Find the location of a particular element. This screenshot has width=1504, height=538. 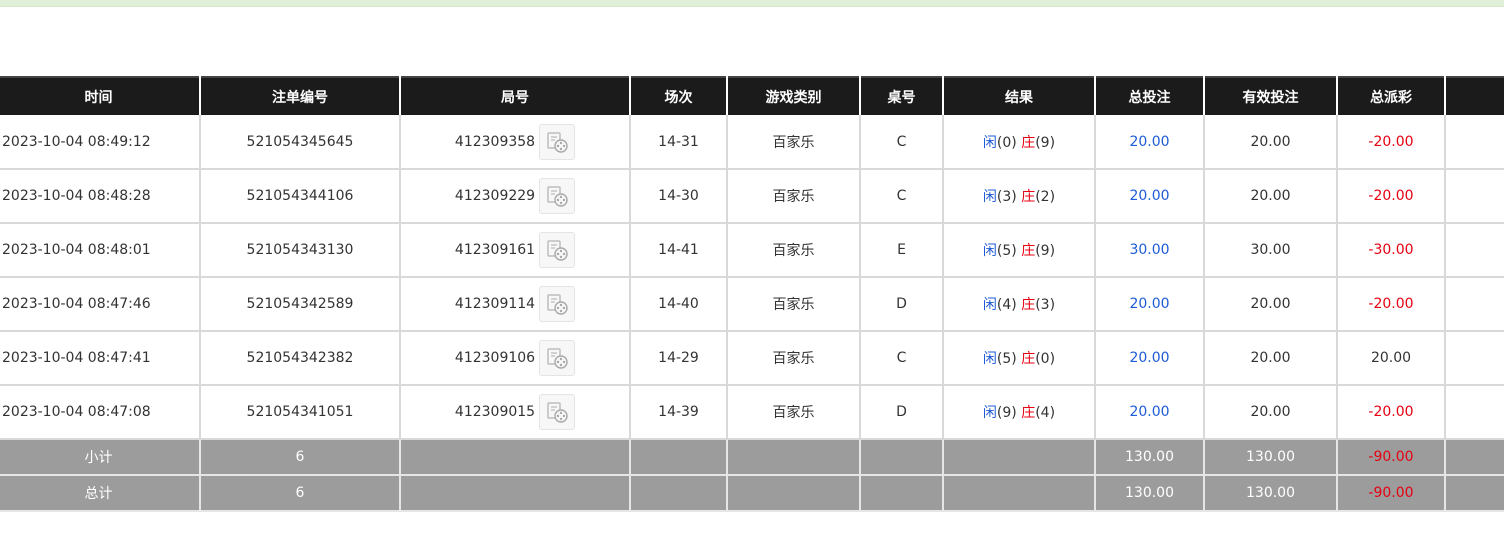

round-number: 412309358 is located at coordinates (495, 141).